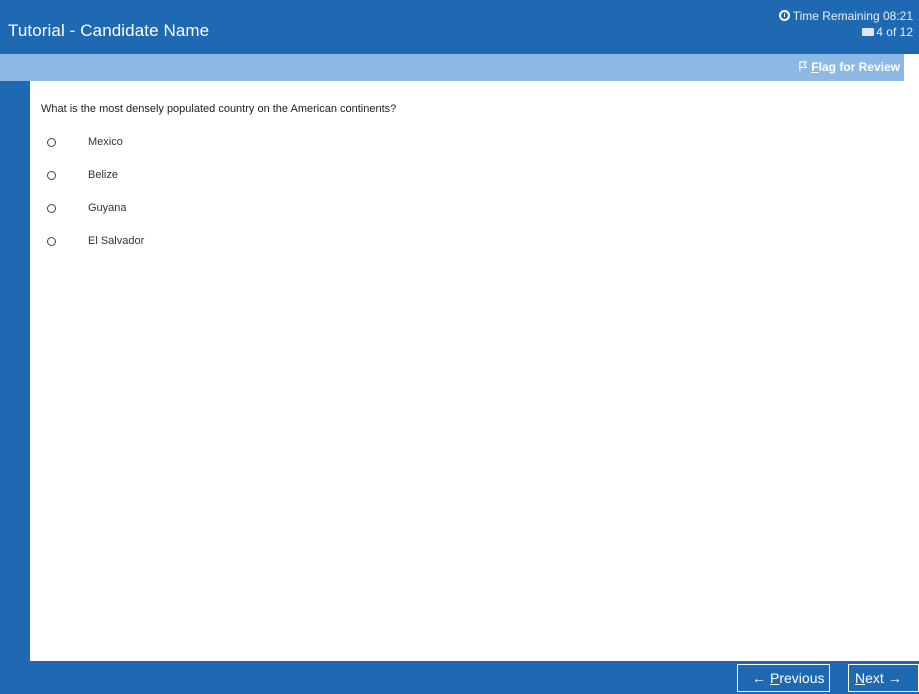 The height and width of the screenshot is (694, 919). I want to click on arrow-left-icon: ←, so click(759, 678).